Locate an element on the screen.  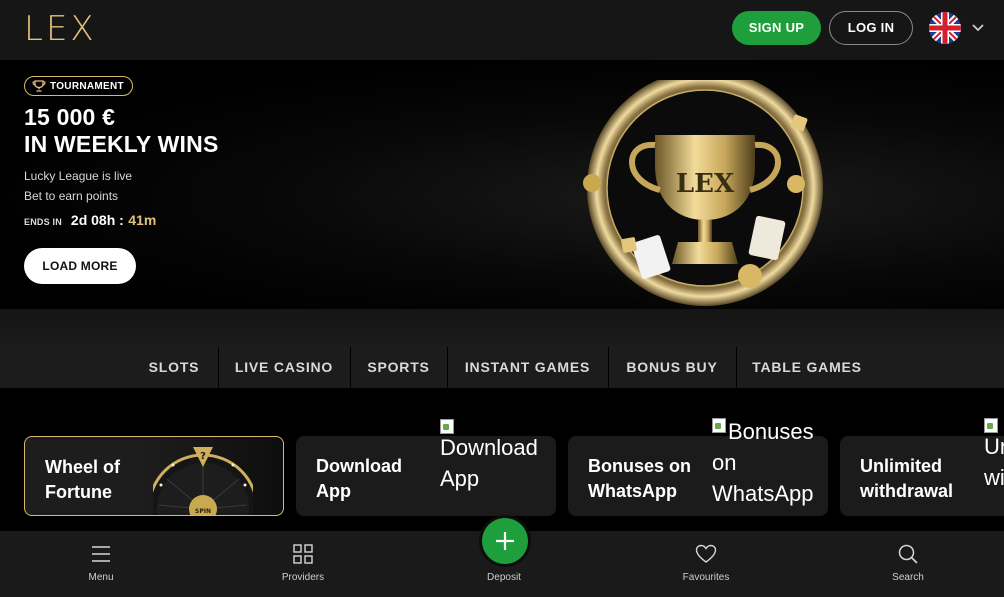
hamburger-menu-icon is located at coordinates (101, 554).